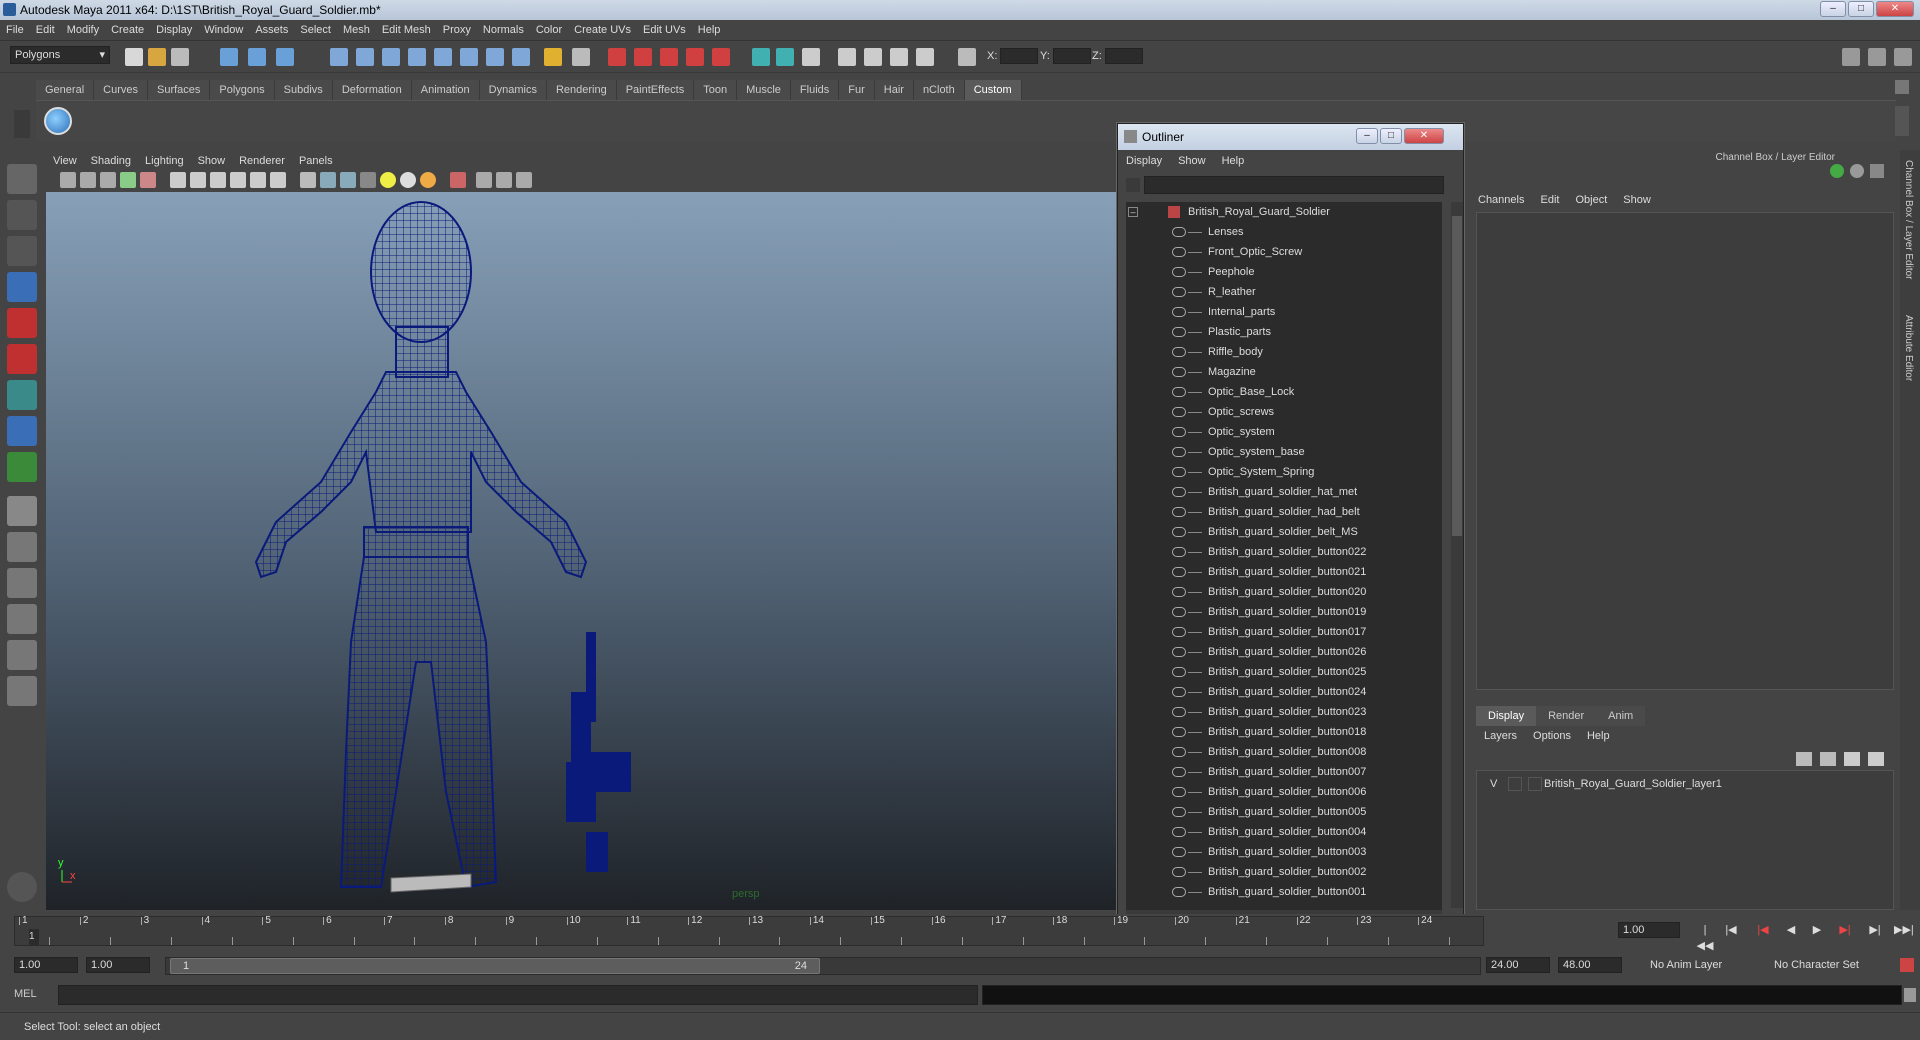  Describe the element at coordinates (1877, 171) in the screenshot. I see `pin-icon` at that location.